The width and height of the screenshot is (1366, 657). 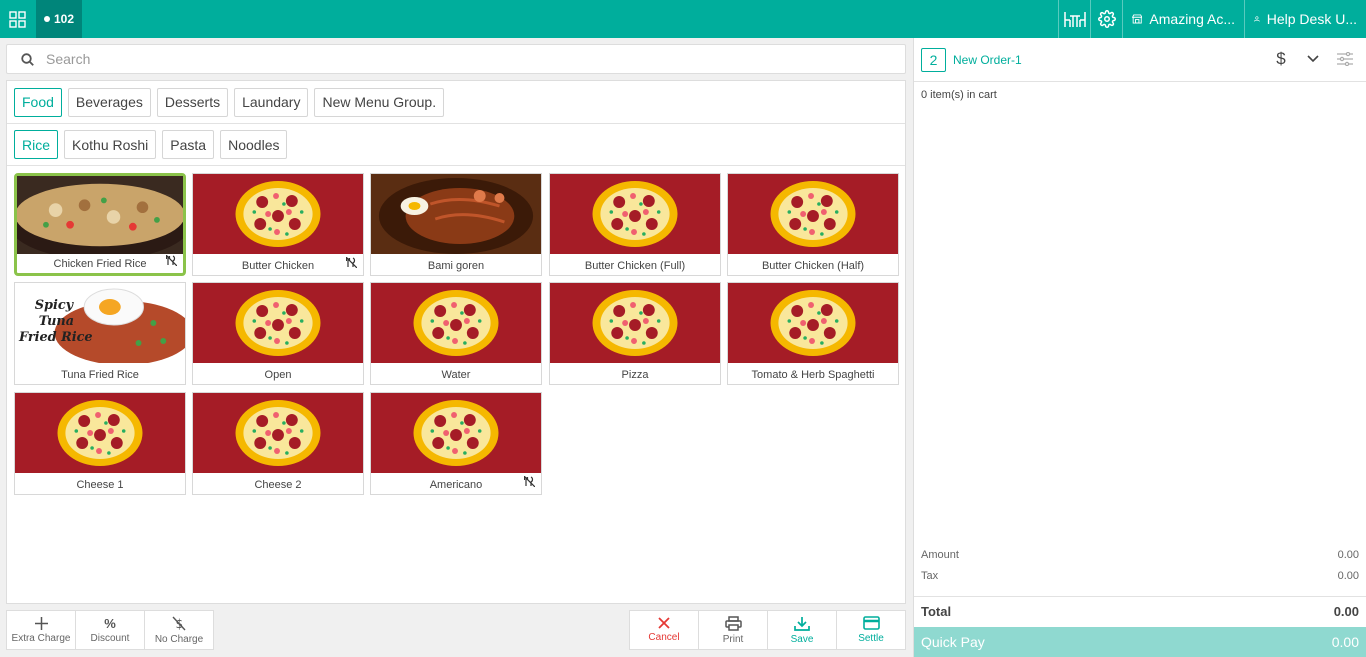 What do you see at coordinates (56, 321) in the screenshot?
I see `svg-text: Tuna` at bounding box center [56, 321].